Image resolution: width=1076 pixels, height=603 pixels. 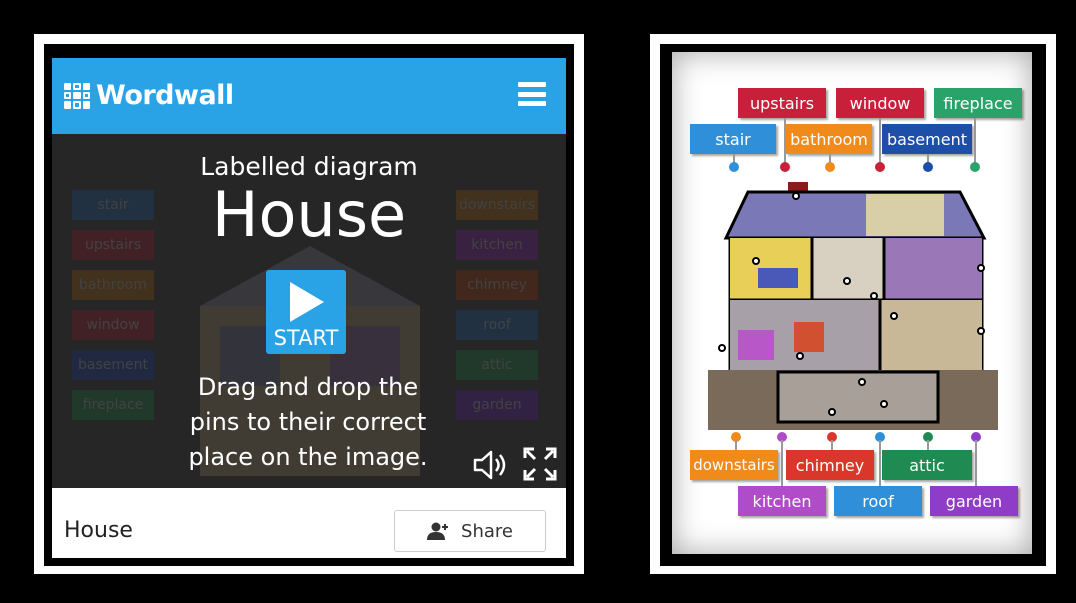 What do you see at coordinates (782, 501) in the screenshot?
I see `label-kitchen: kitchen` at bounding box center [782, 501].